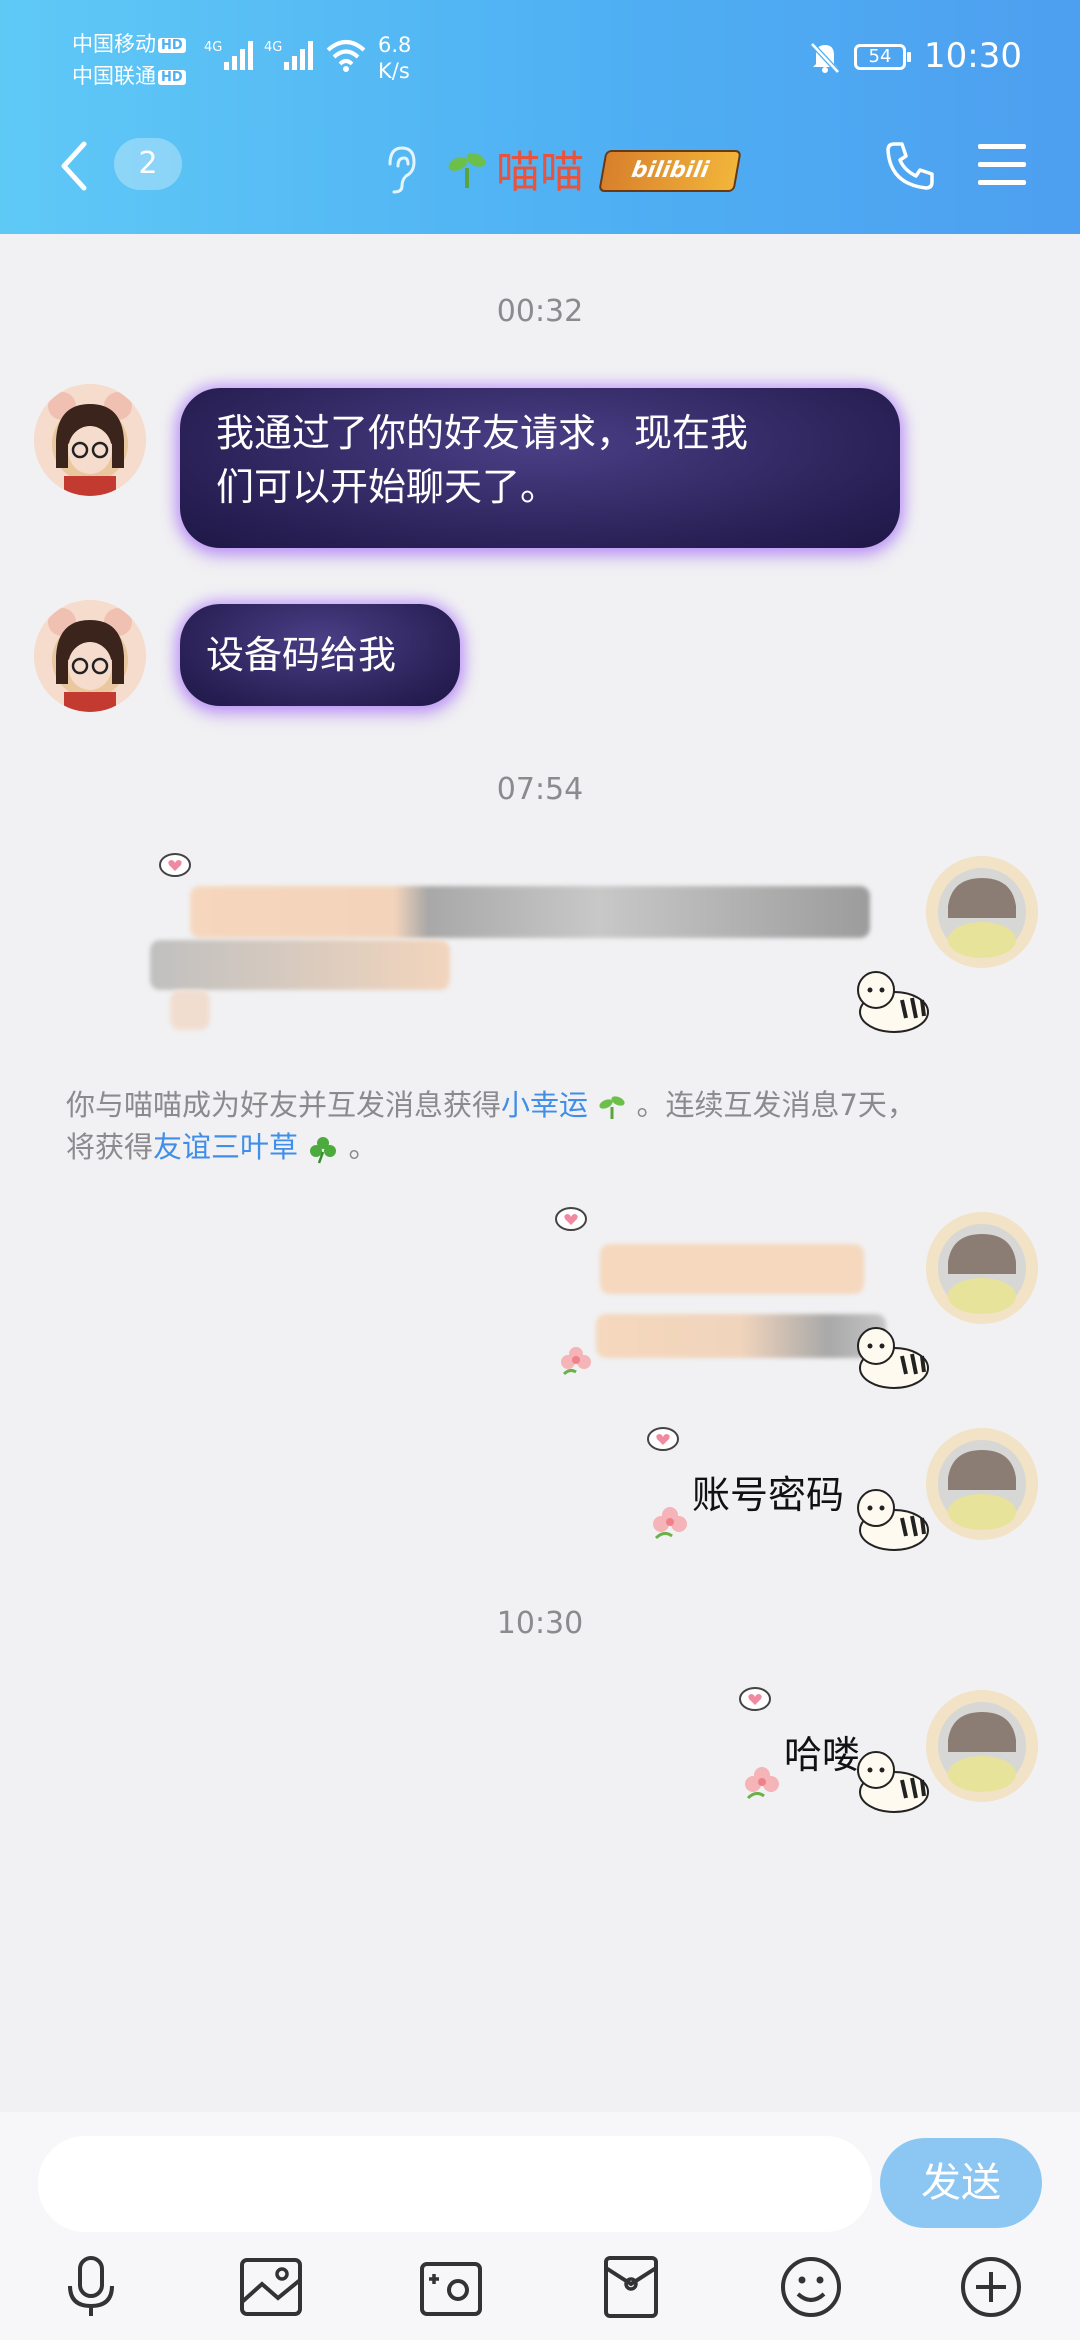 The width and height of the screenshot is (1080, 2340). I want to click on bilibili-badge: bilibili, so click(670, 171).